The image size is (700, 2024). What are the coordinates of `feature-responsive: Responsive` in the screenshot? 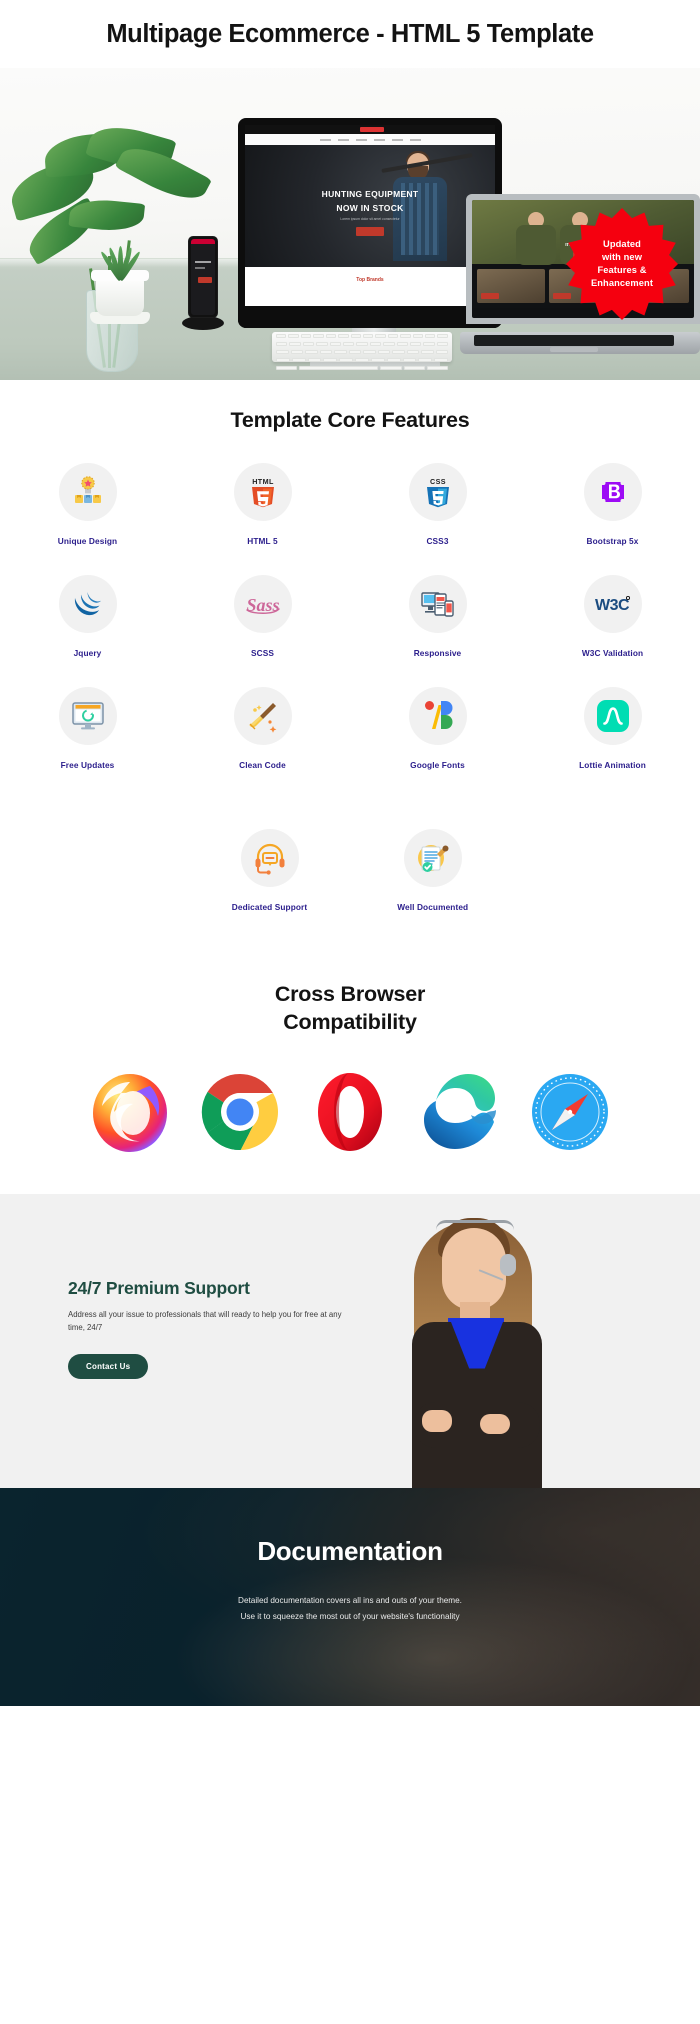 It's located at (437, 616).